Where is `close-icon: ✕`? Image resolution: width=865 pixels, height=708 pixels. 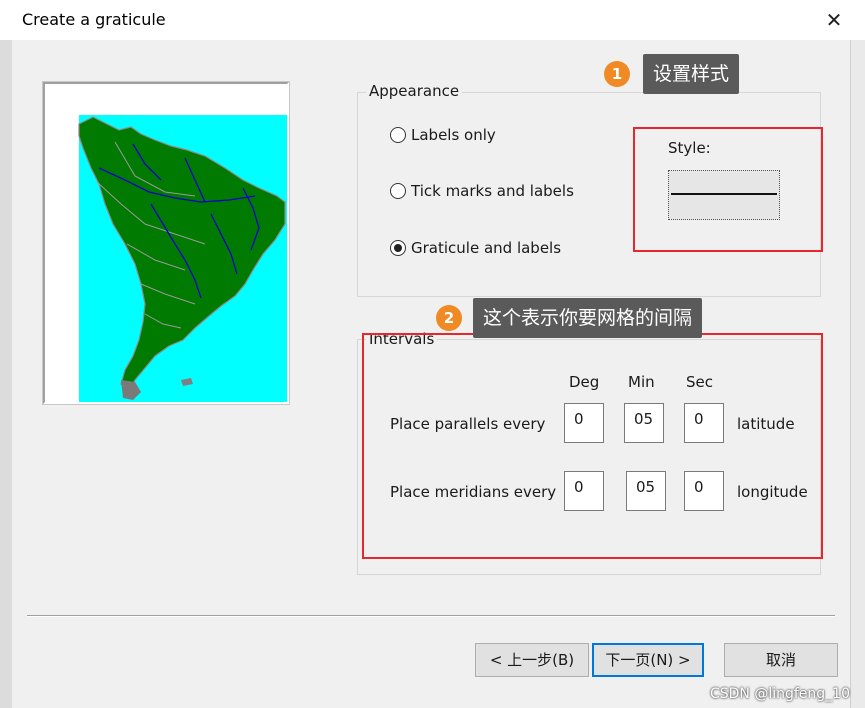 close-icon: ✕ is located at coordinates (834, 20).